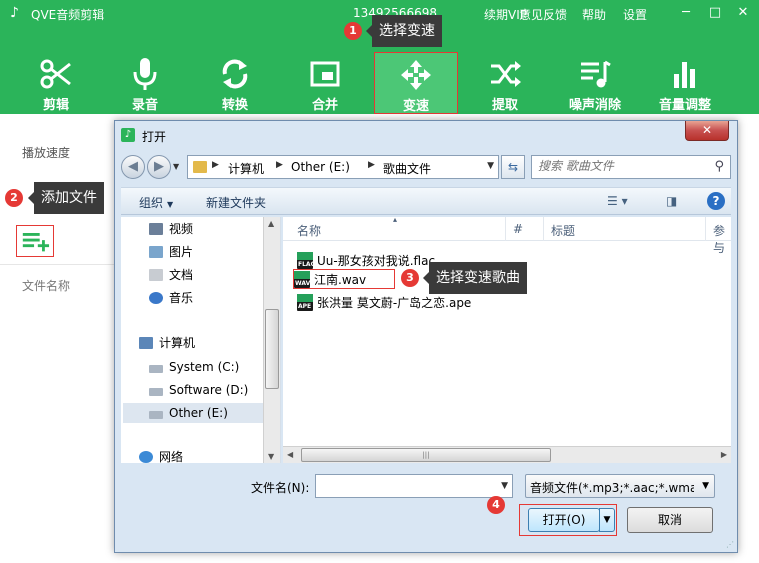 The width and height of the screenshot is (759, 563). I want to click on back-arrow-icon: ◀, so click(133, 167).